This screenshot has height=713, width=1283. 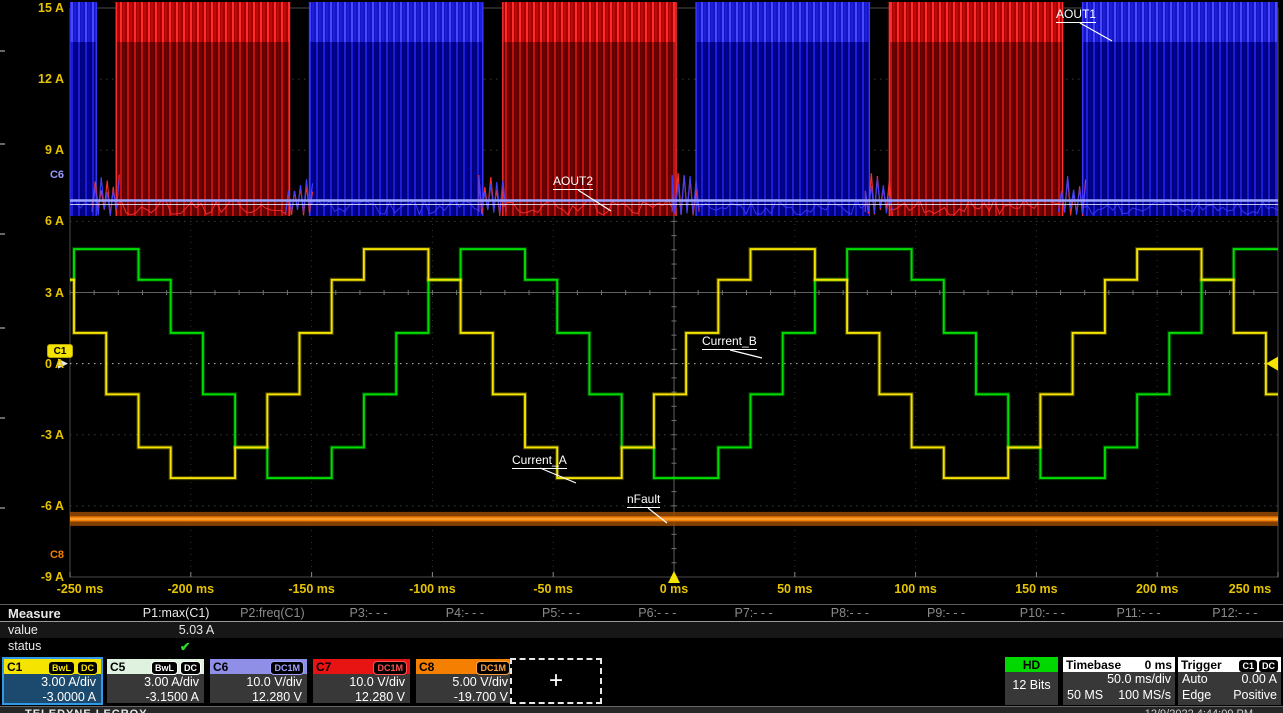 What do you see at coordinates (1139, 613) in the screenshot?
I see `measure-param-11: P11:- - -` at bounding box center [1139, 613].